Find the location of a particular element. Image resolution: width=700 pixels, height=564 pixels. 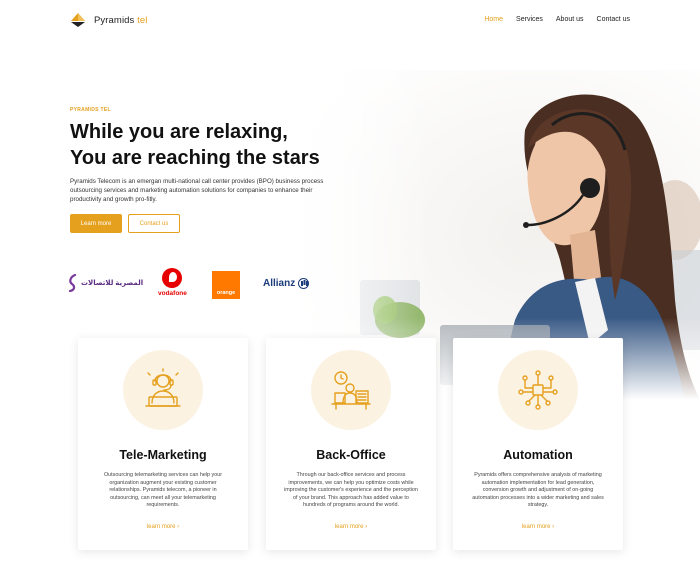

telecom-egypt-mark-icon is located at coordinates (72, 283).